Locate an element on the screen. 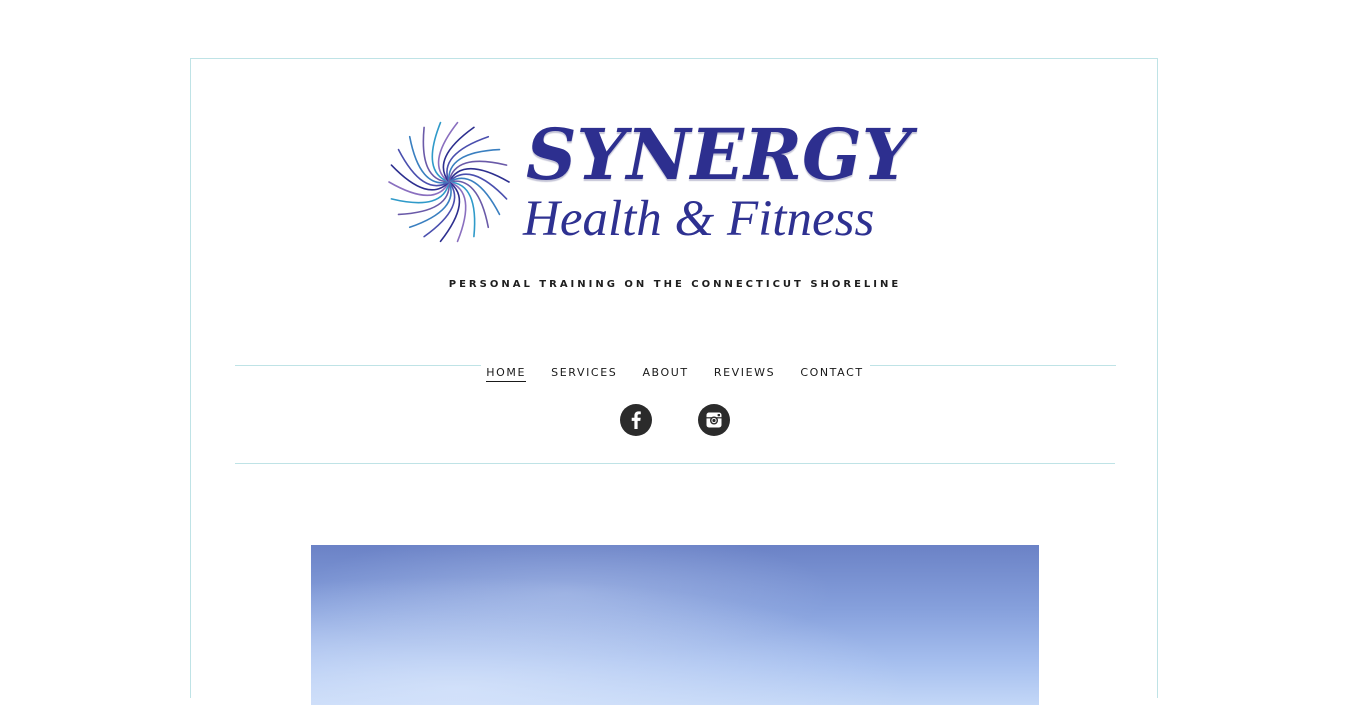 This screenshot has width=1358, height=705. social-links is located at coordinates (675, 422).